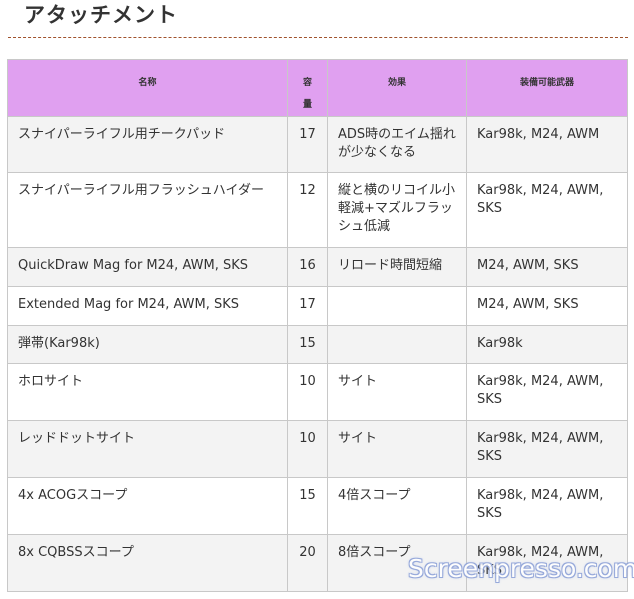 This screenshot has width=634, height=599. What do you see at coordinates (307, 267) in the screenshot?
I see `cell-capacity: 16` at bounding box center [307, 267].